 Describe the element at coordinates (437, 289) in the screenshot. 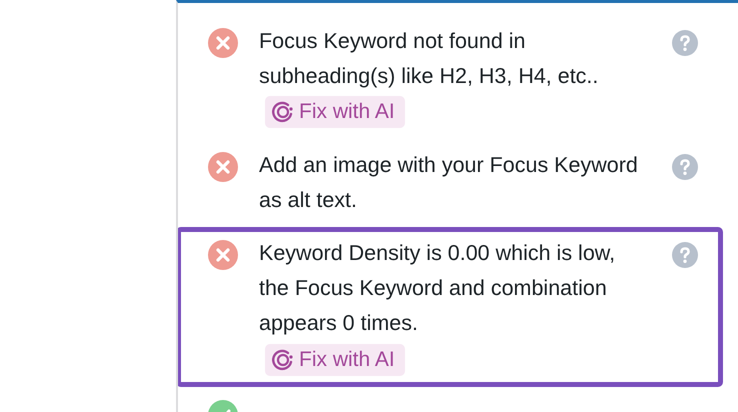

I see `check-message: Keyword Density is 0.00 which is low, the Focus Keyword and combination appears 0 times.` at that location.